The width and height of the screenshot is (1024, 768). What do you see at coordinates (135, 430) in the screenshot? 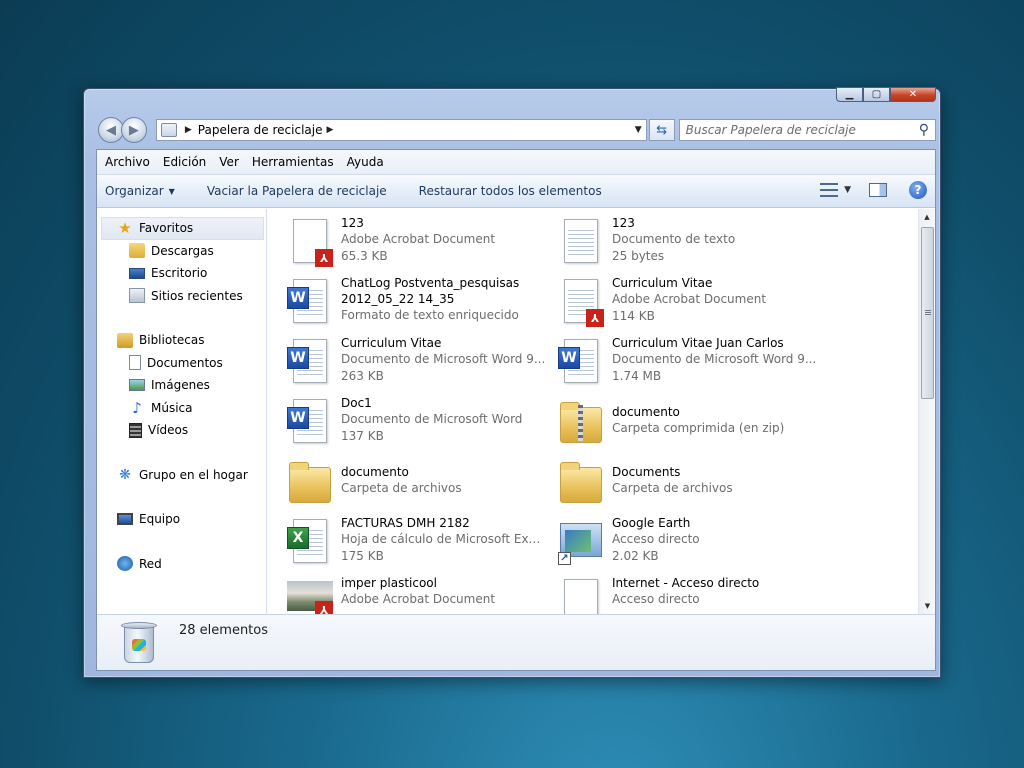
I see `film-strip-icon` at bounding box center [135, 430].